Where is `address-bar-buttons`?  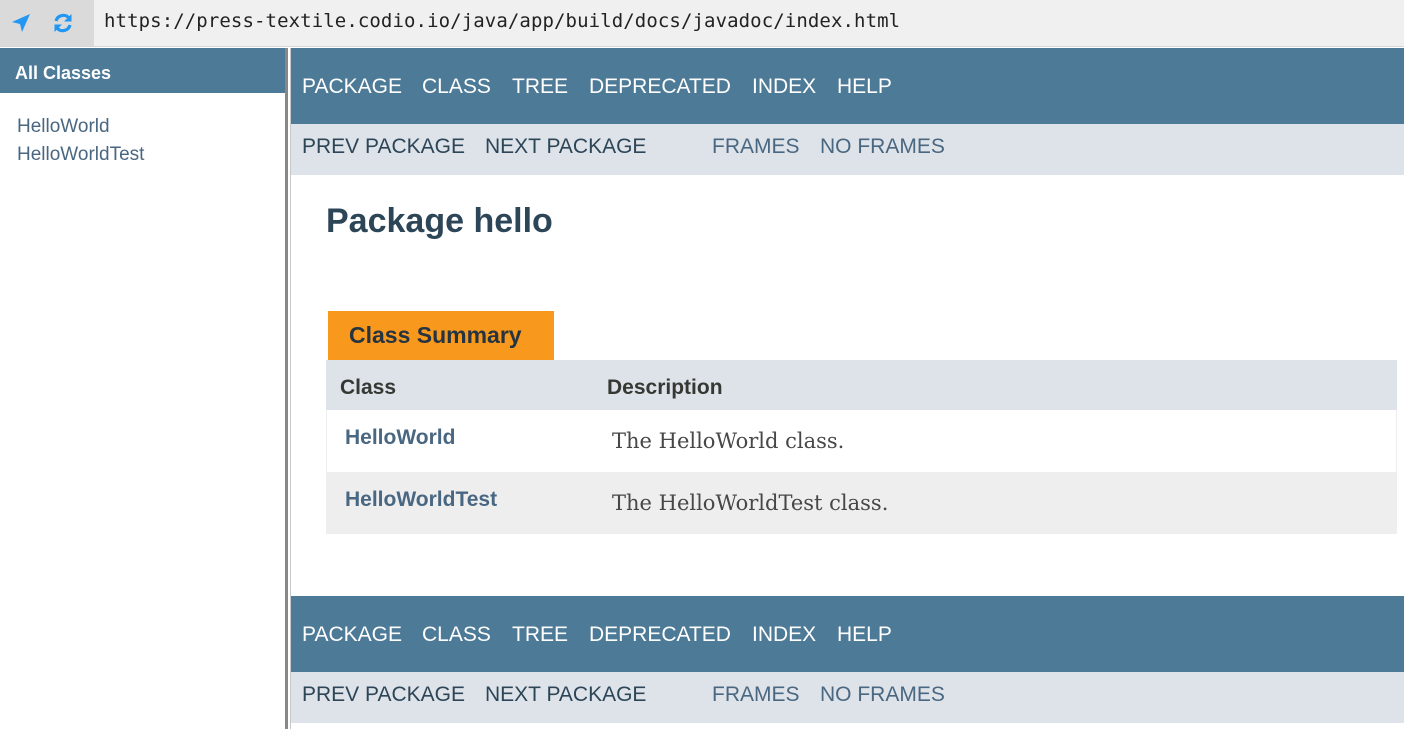
address-bar-buttons is located at coordinates (47, 23).